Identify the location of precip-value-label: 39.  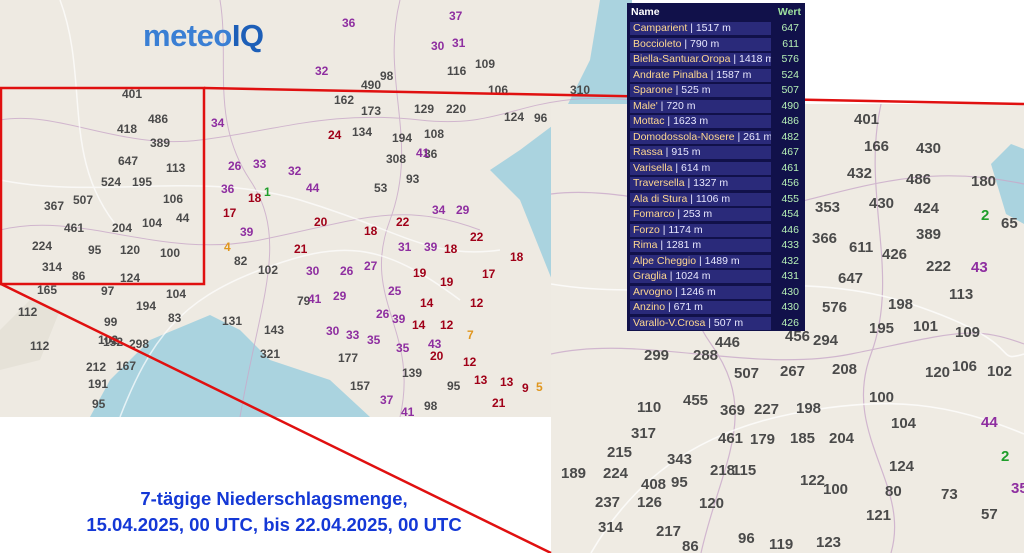
(431, 247).